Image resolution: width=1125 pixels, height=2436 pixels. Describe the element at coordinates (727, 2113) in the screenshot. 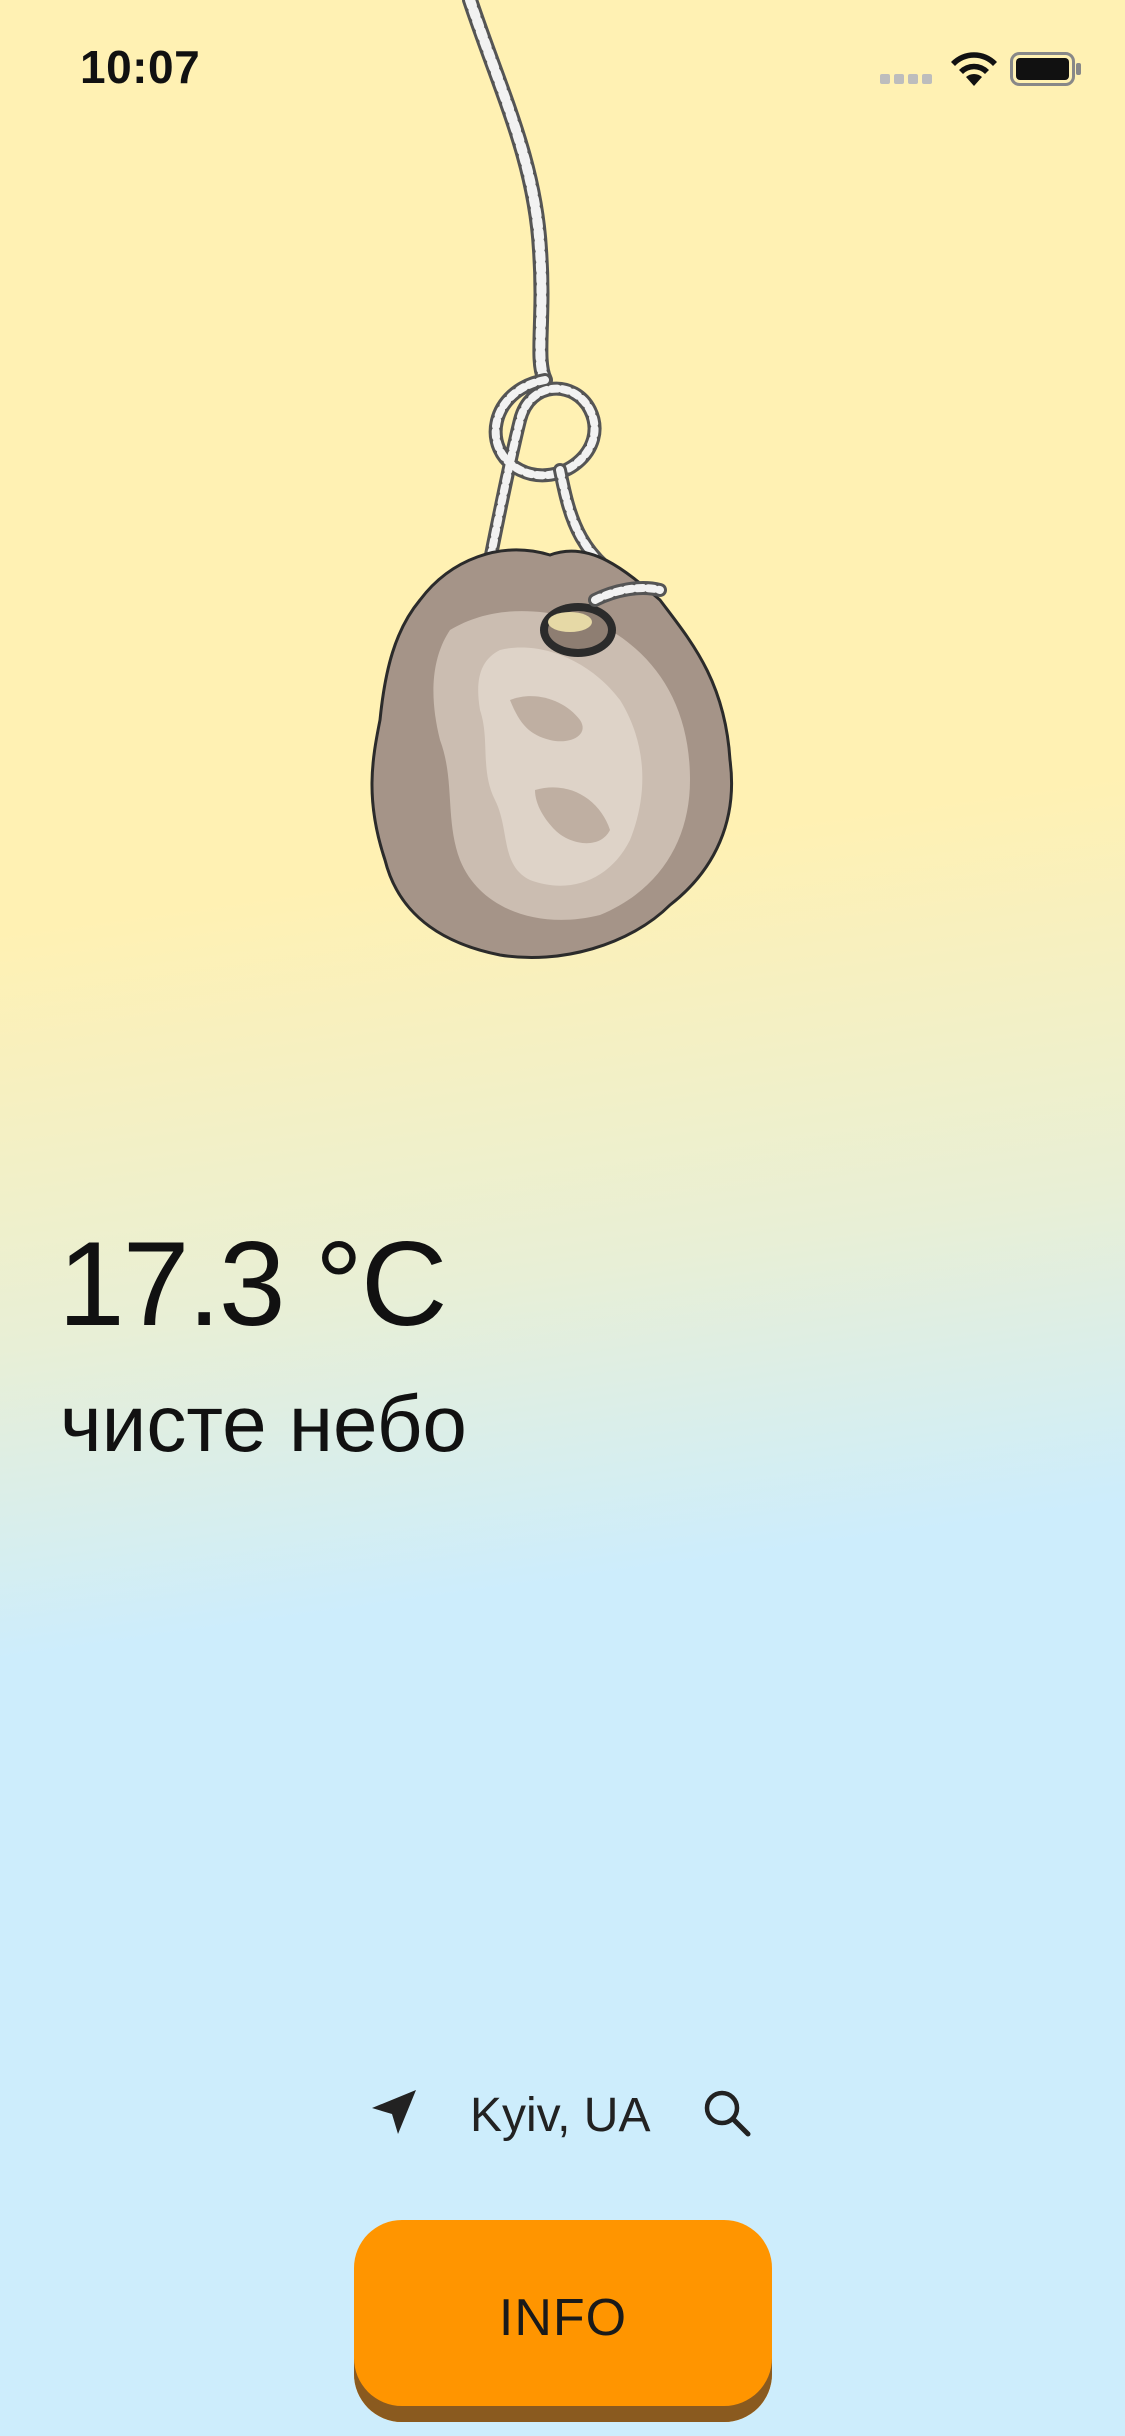

I see `search-icon` at that location.